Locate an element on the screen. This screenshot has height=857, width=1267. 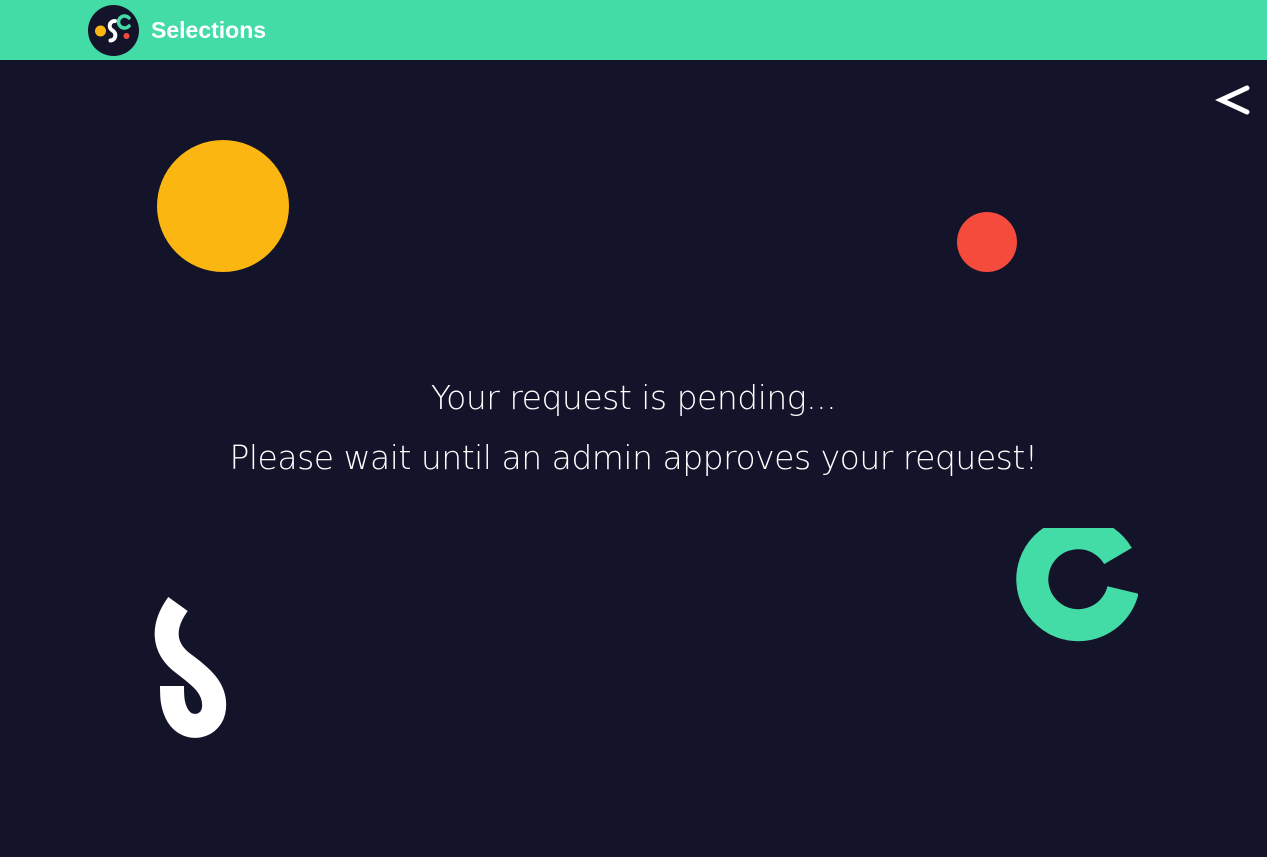
chevron-left-icon is located at coordinates (1232, 100).